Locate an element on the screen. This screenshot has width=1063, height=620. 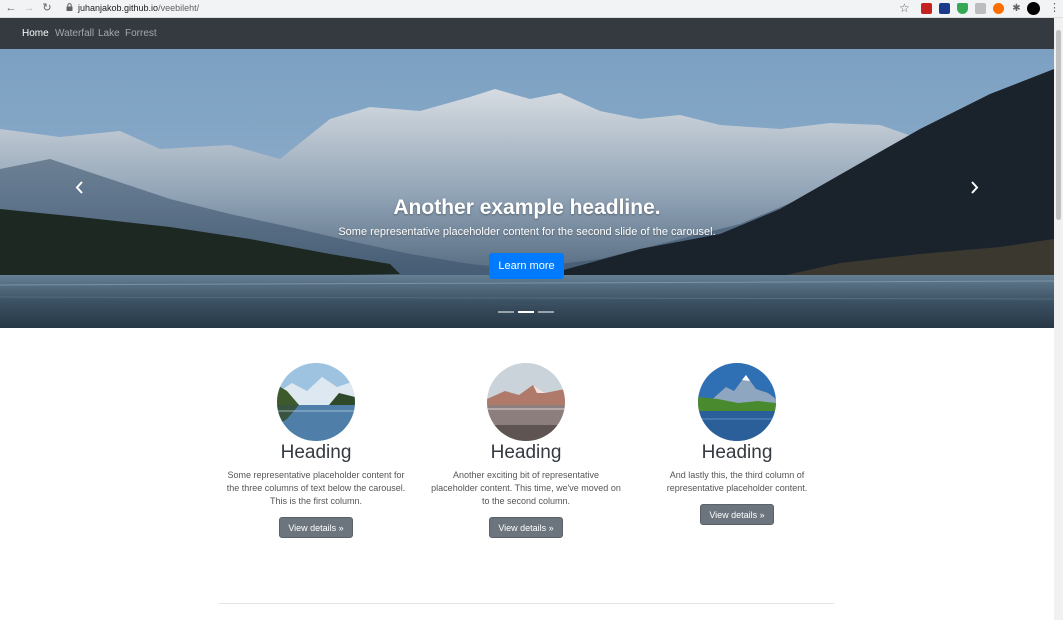
column-1-view-details-button: View details » is located at coordinates (316, 527).